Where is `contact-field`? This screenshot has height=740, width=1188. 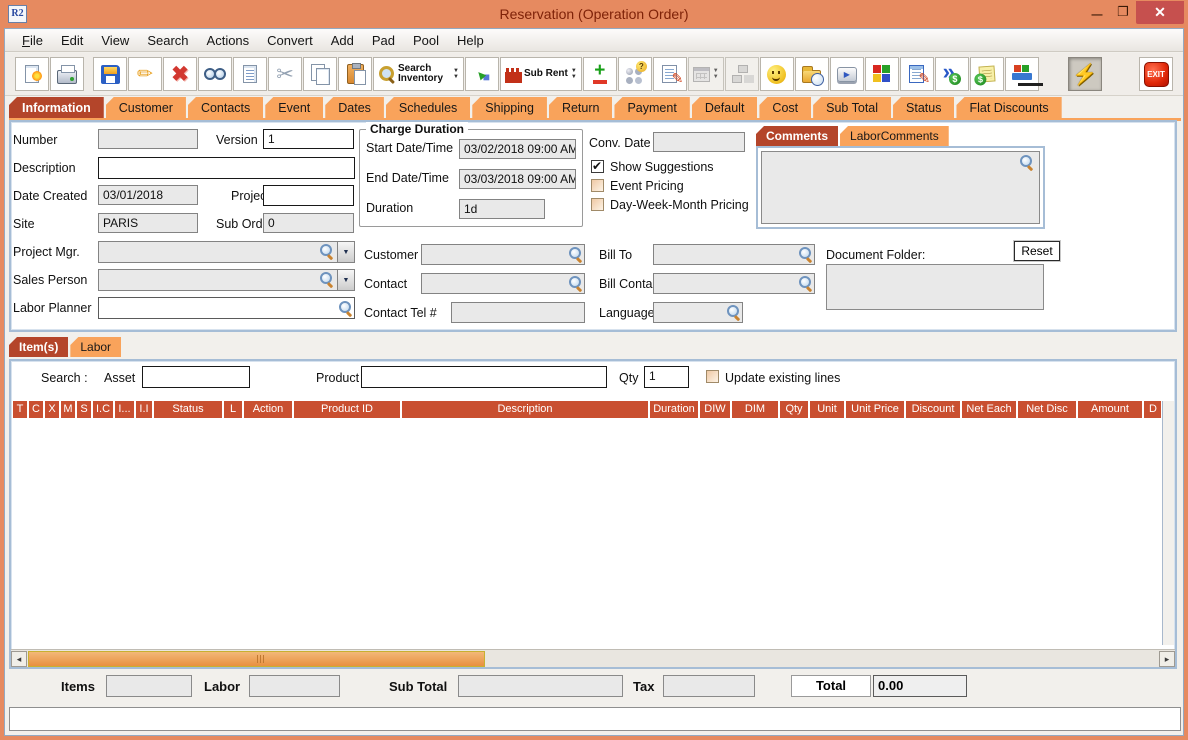
contact-field is located at coordinates (503, 283).